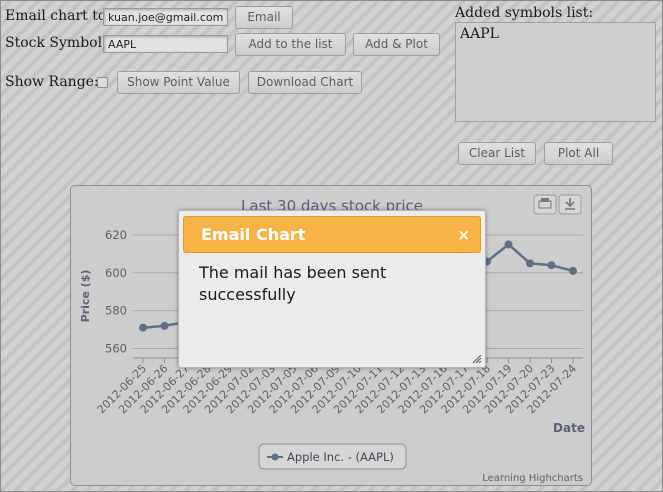  What do you see at coordinates (290, 44) in the screenshot?
I see `add-to-list-button: Add to the list` at bounding box center [290, 44].